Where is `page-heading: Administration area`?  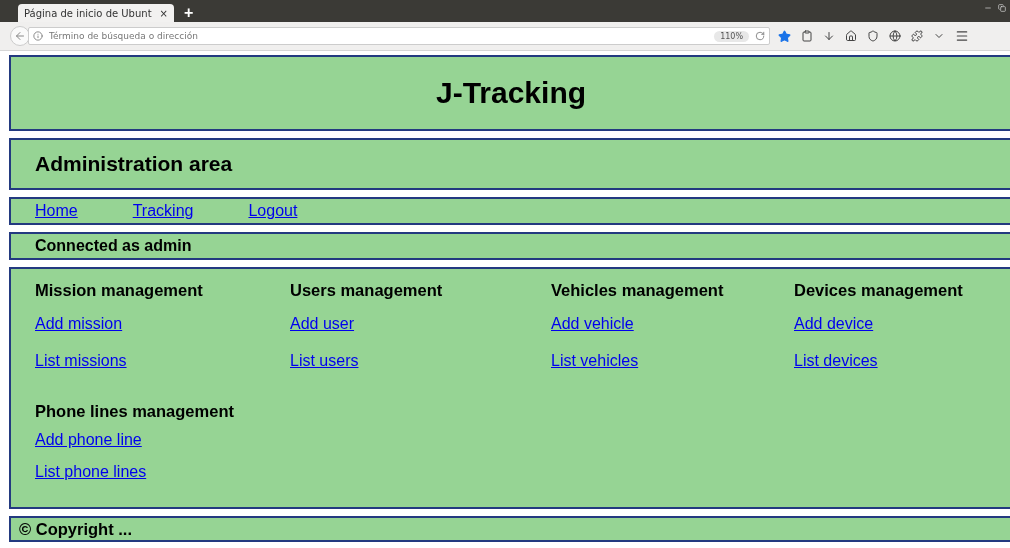 page-heading: Administration area is located at coordinates (134, 164).